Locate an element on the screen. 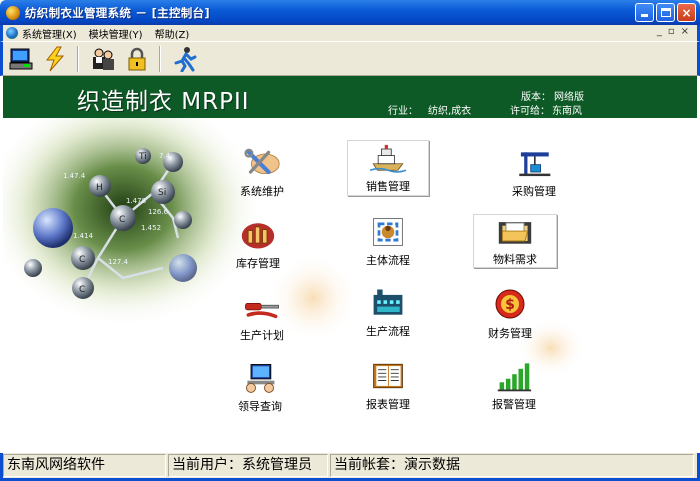  toolbar-lightning-button is located at coordinates (55, 59).